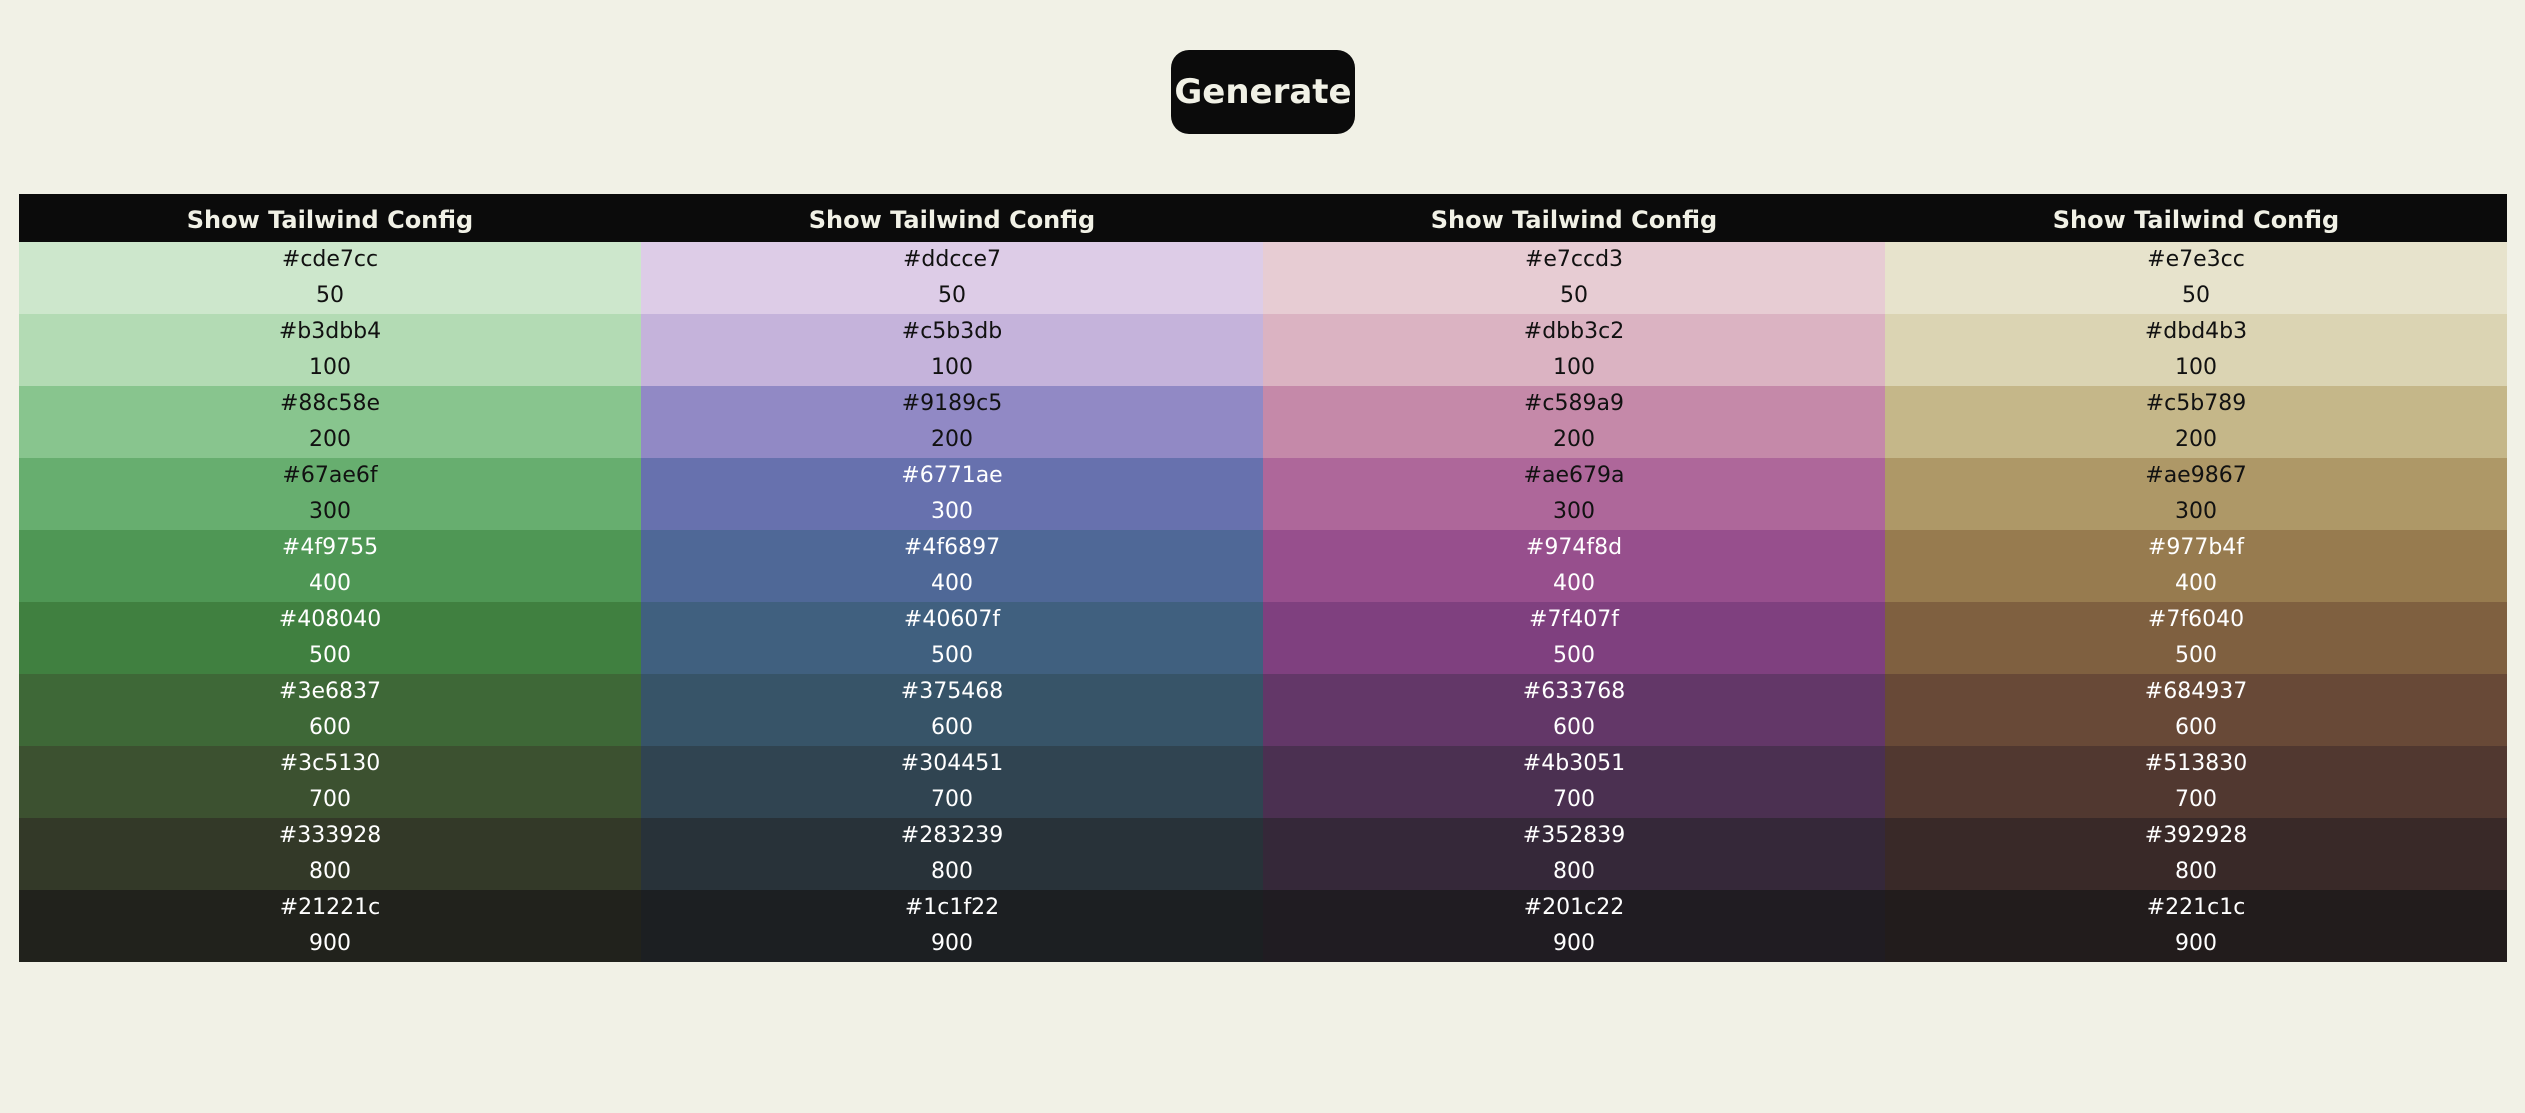 This screenshot has height=1113, width=2525. Describe the element at coordinates (2196, 403) in the screenshot. I see `swatch-hex: #c5b789` at that location.